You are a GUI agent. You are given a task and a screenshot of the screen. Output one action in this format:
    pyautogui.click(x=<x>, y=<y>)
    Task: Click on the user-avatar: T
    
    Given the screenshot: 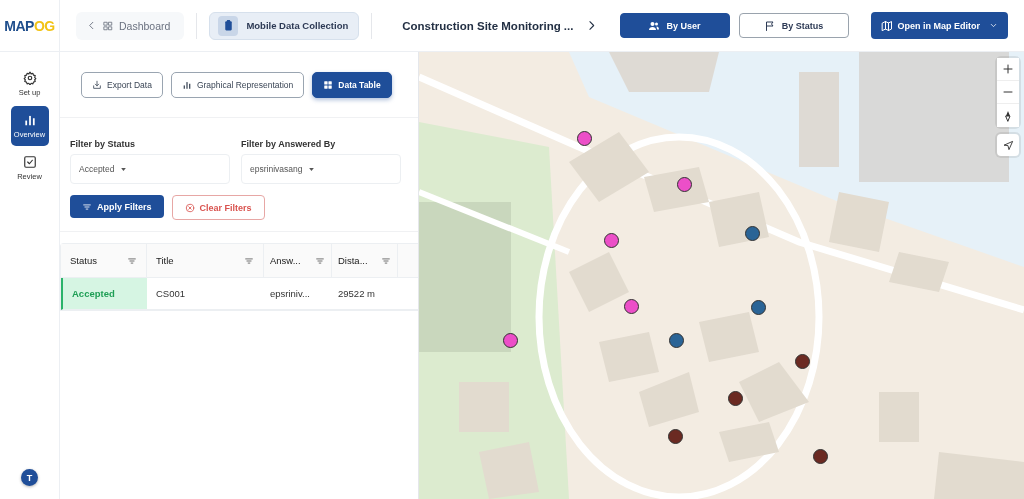 What is the action you would take?
    pyautogui.click(x=29, y=477)
    